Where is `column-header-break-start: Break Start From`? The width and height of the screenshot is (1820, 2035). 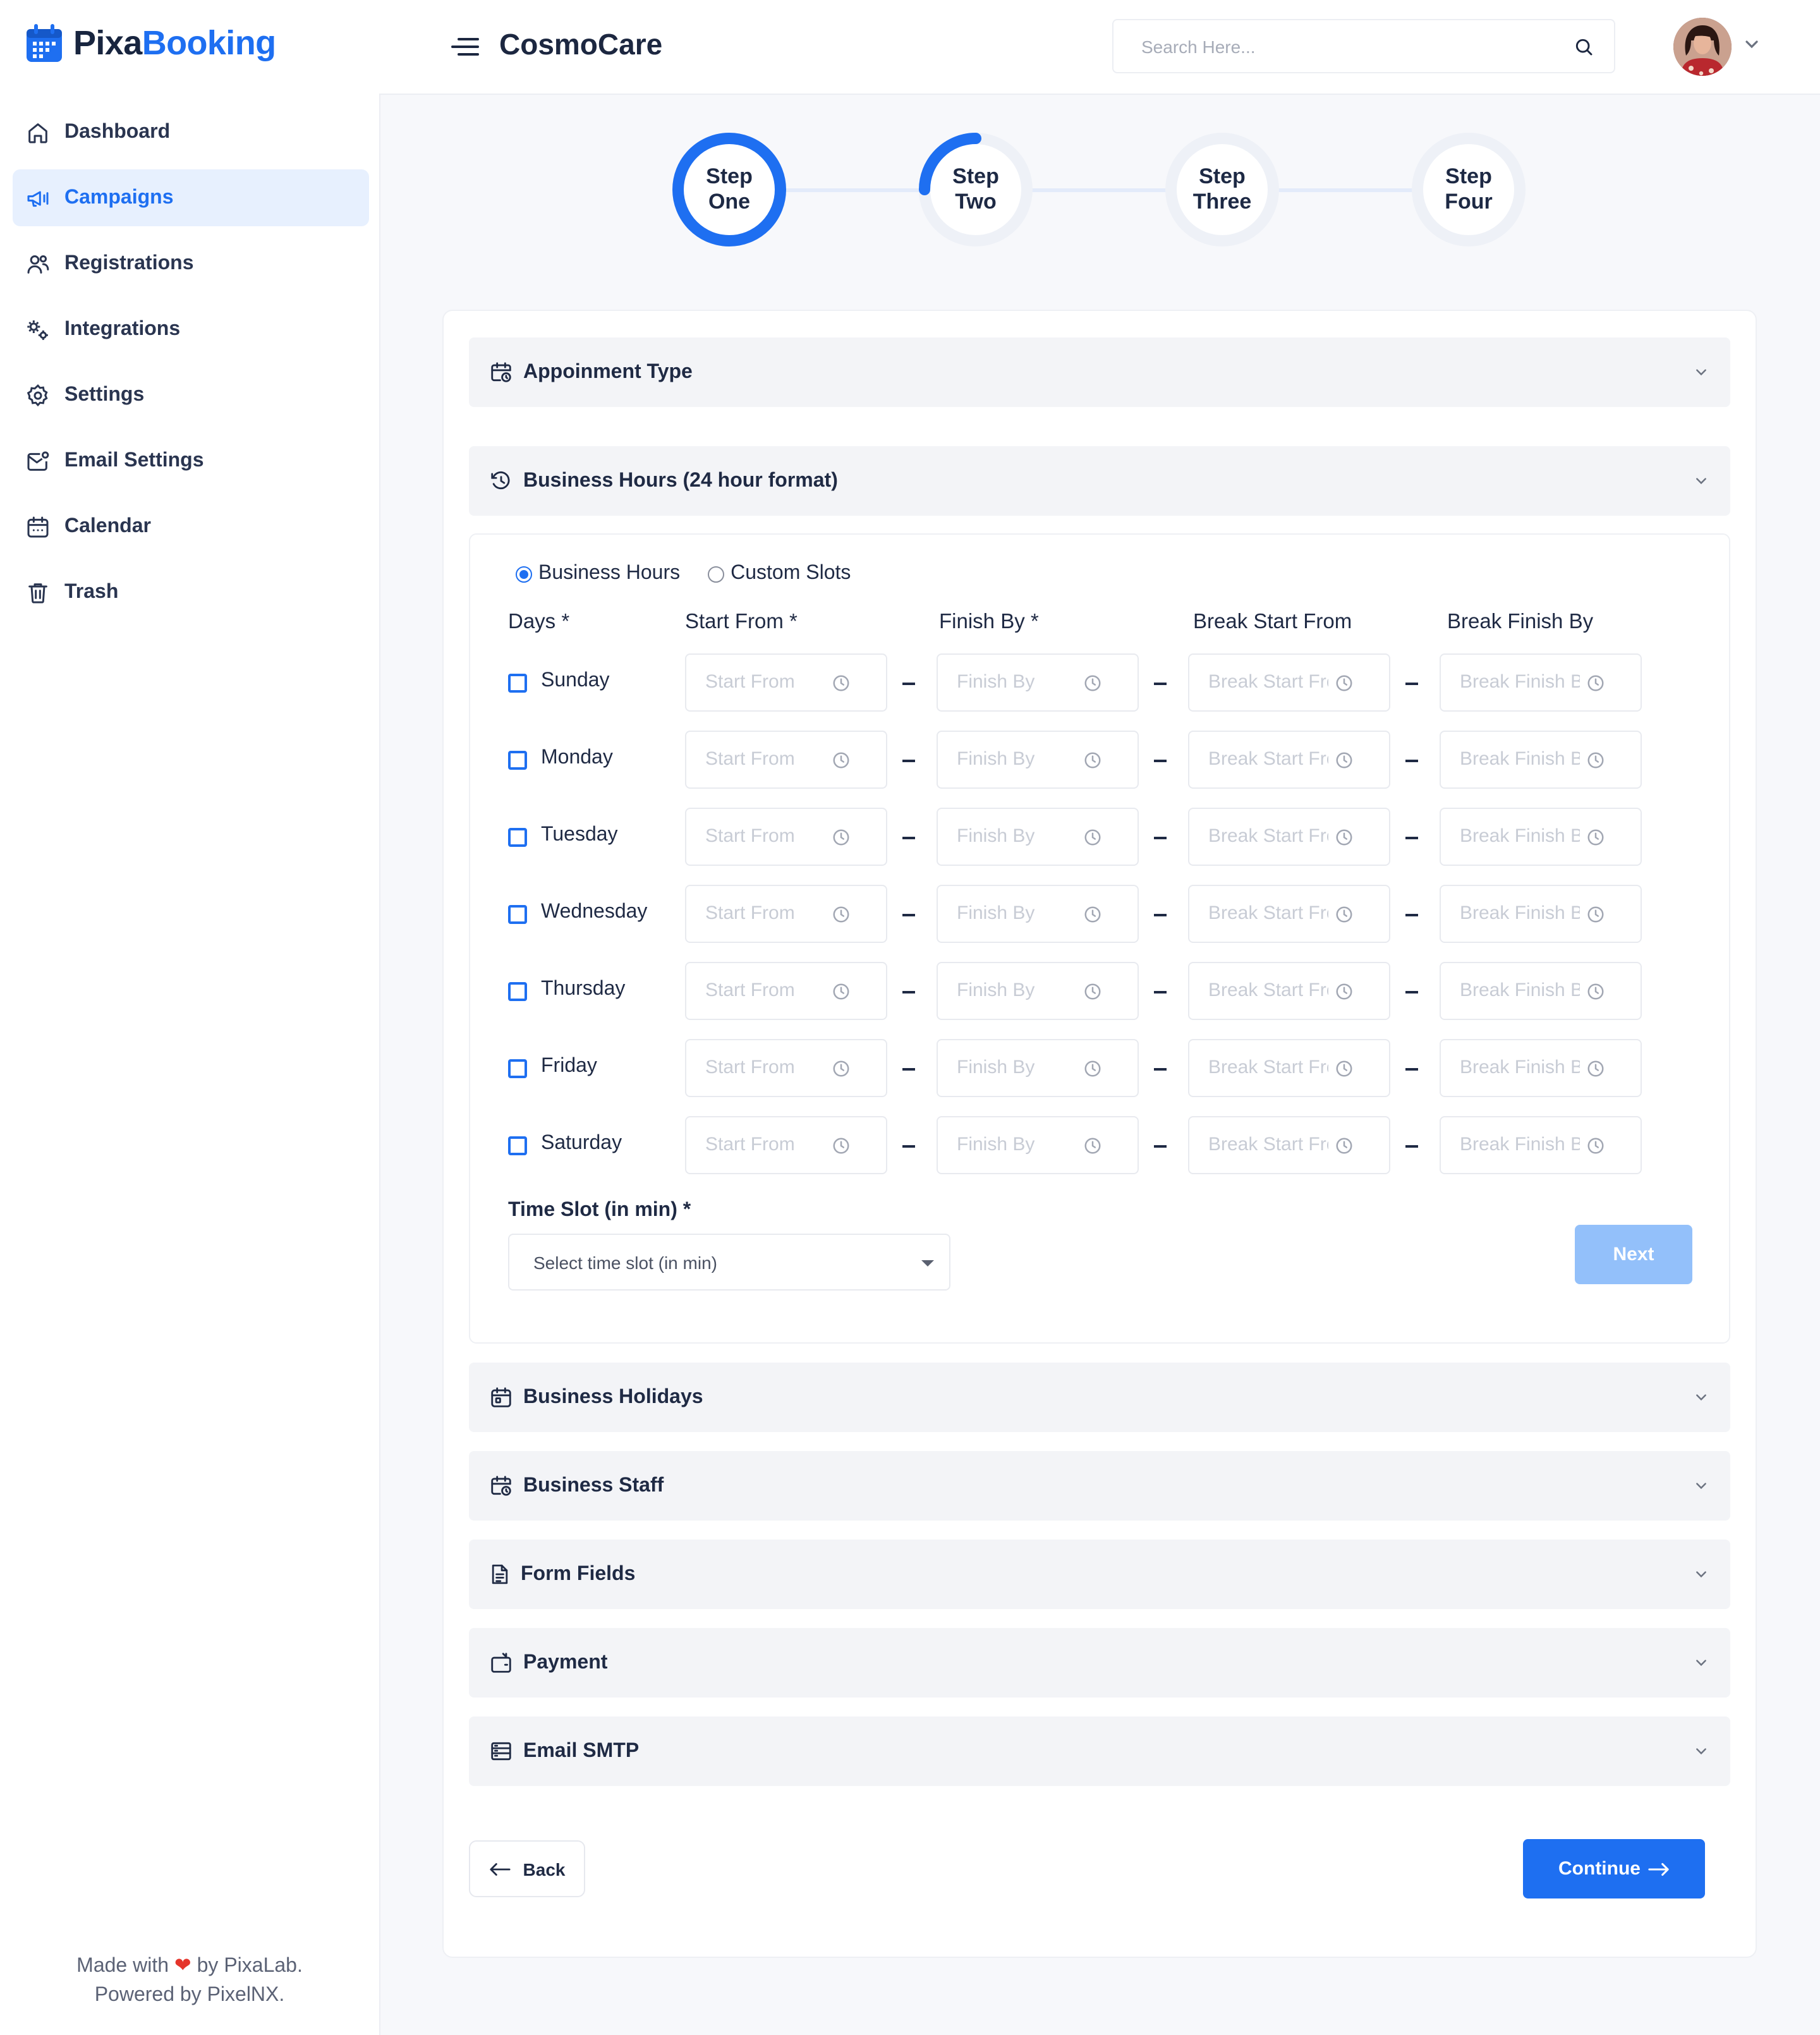 column-header-break-start: Break Start From is located at coordinates (1272, 621).